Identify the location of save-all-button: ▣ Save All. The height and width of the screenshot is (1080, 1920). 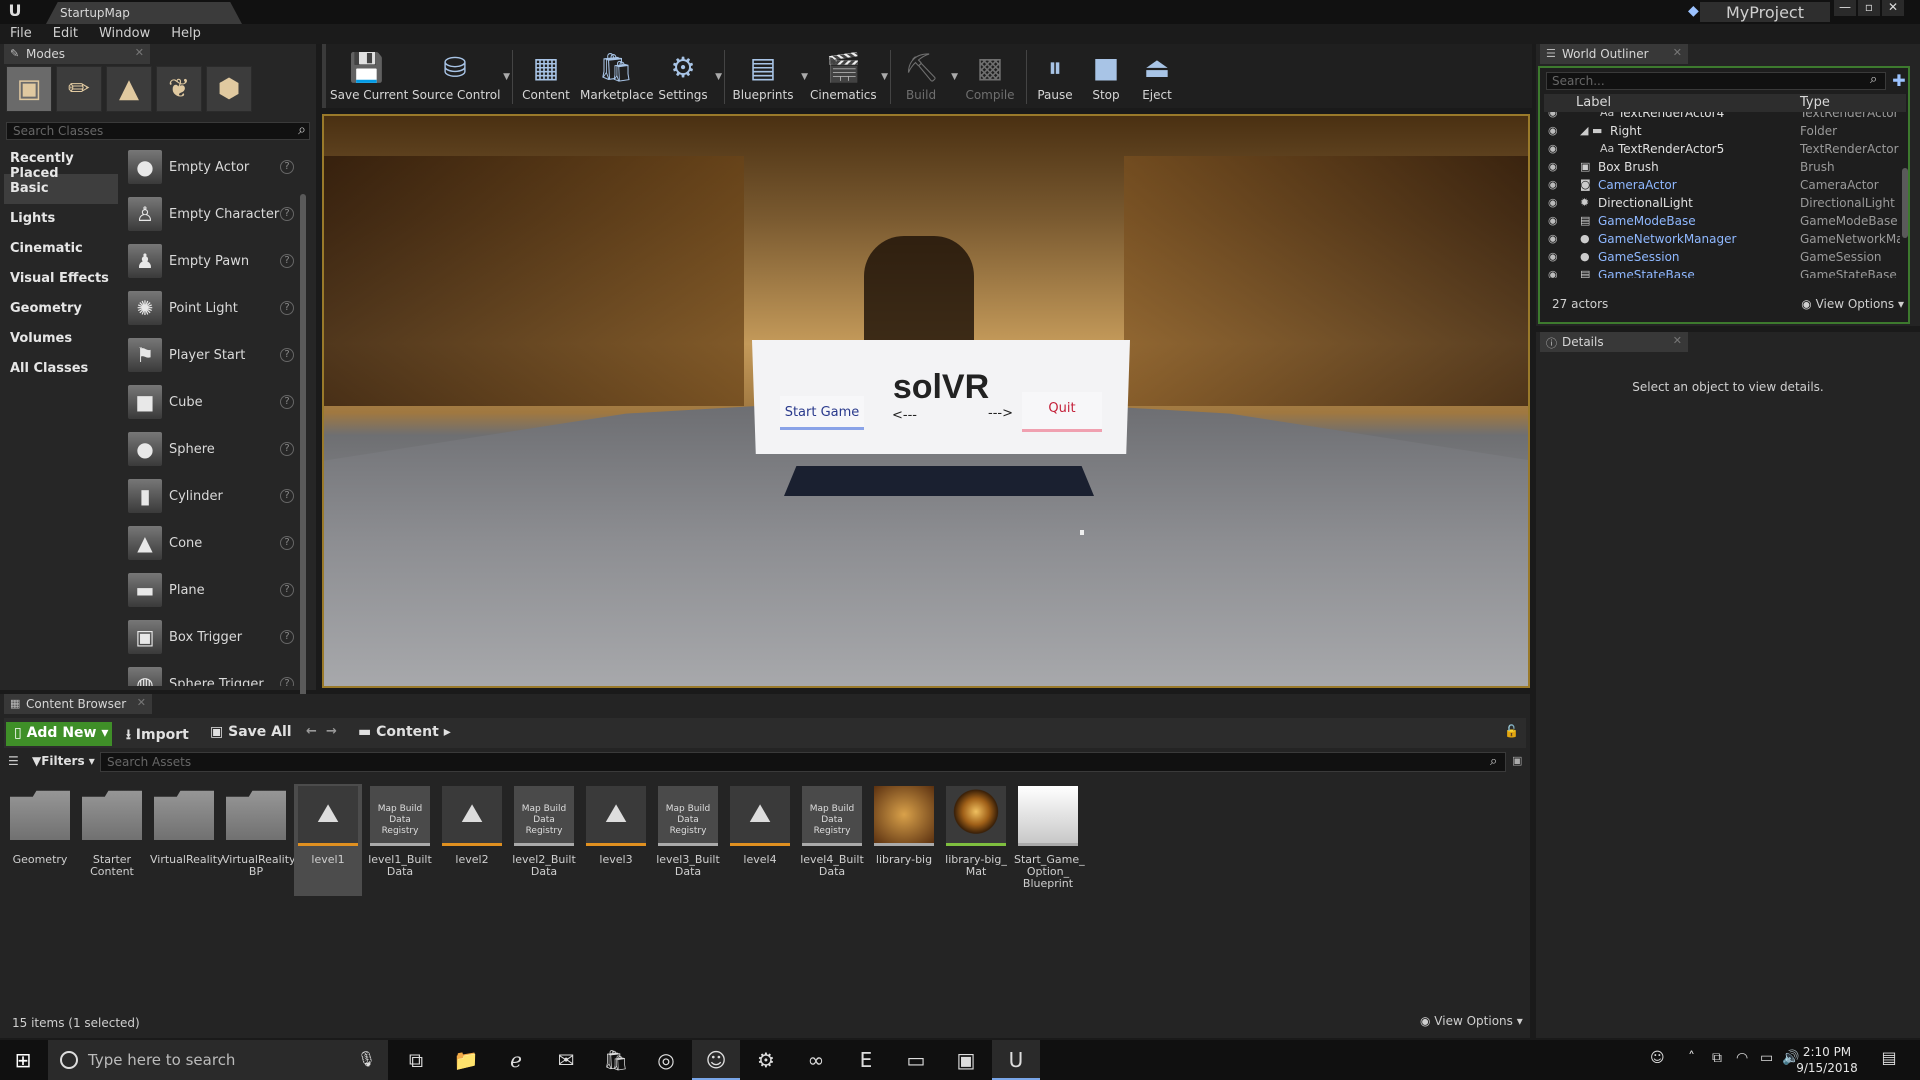
(251, 732).